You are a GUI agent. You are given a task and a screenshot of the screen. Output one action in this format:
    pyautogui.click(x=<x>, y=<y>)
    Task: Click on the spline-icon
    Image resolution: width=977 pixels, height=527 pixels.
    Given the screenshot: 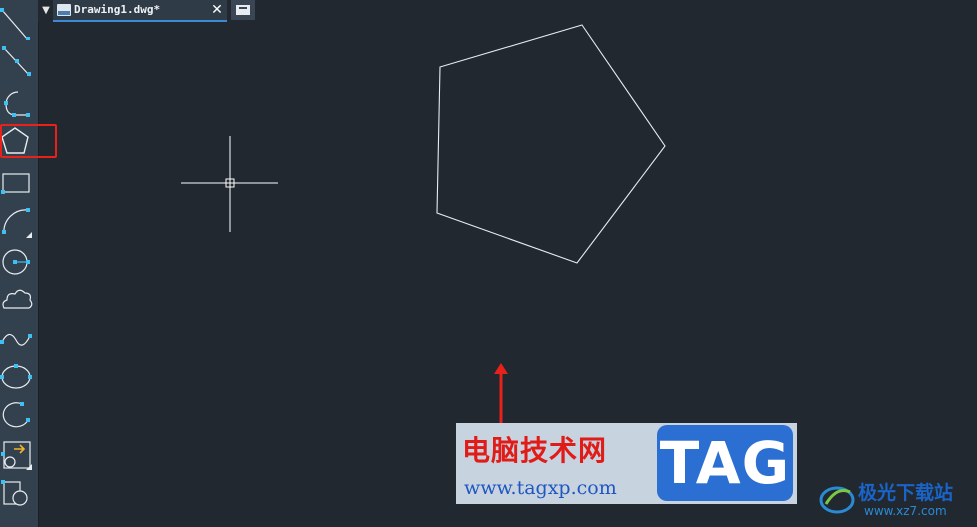 What is the action you would take?
    pyautogui.click(x=16, y=339)
    